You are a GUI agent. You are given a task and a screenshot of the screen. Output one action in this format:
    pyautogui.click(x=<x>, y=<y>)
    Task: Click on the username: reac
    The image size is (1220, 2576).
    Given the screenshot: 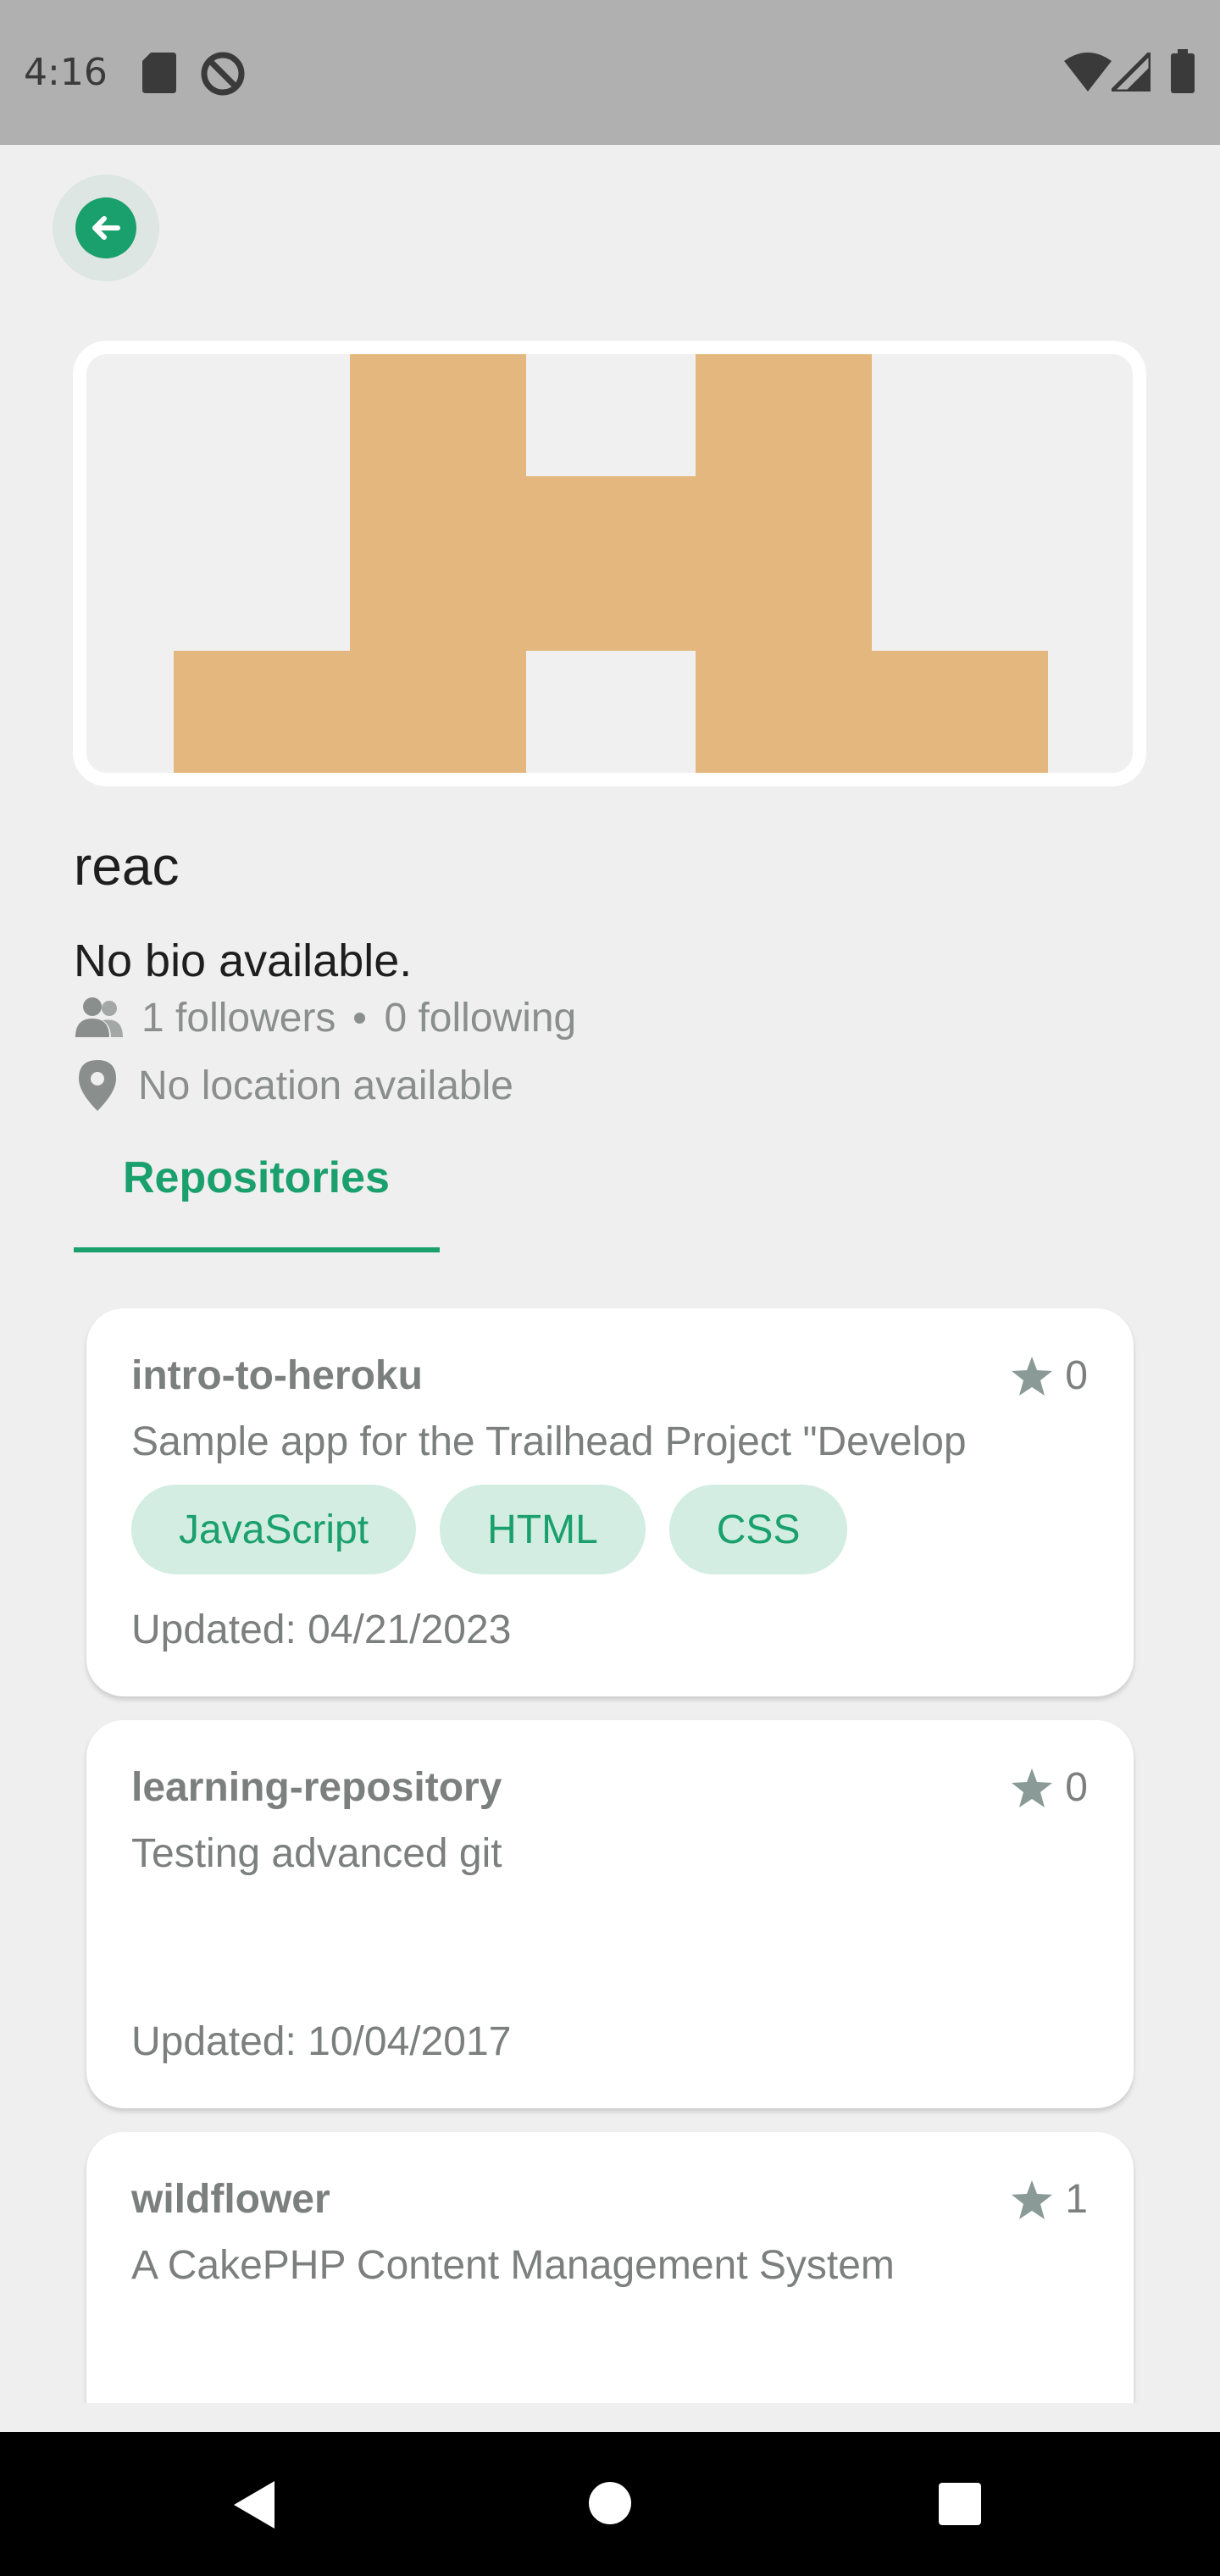 What is the action you would take?
    pyautogui.click(x=127, y=866)
    